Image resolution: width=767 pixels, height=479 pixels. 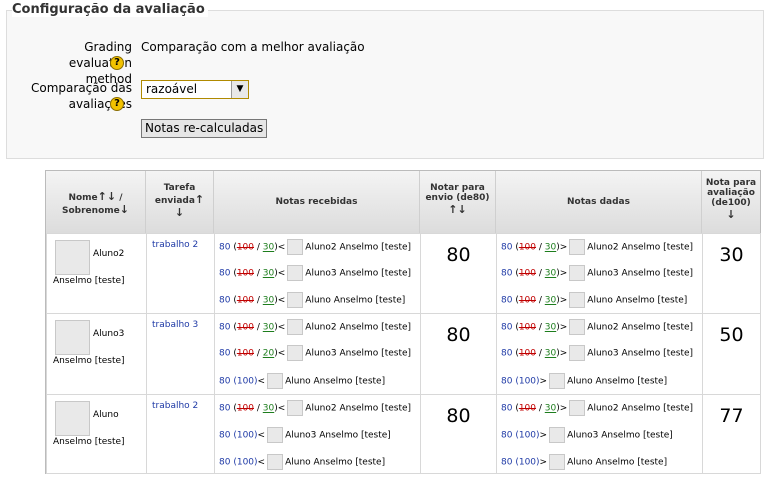 I want to click on reviewer-name: Aluno Anselmo [teste], so click(x=355, y=300).